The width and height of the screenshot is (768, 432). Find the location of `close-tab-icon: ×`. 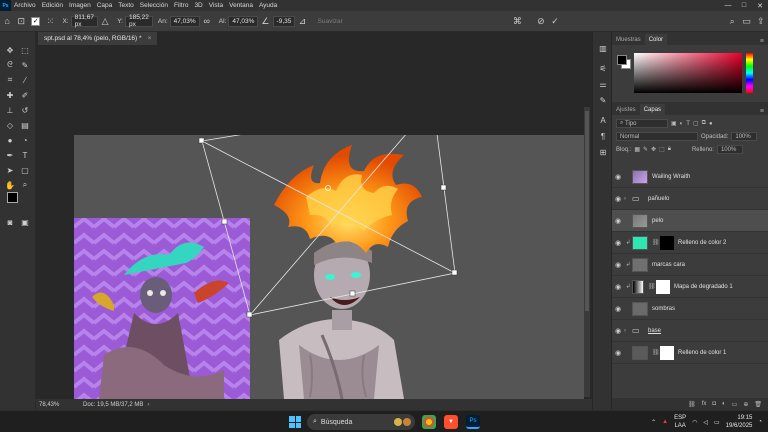

close-tab-icon: × is located at coordinates (150, 38).